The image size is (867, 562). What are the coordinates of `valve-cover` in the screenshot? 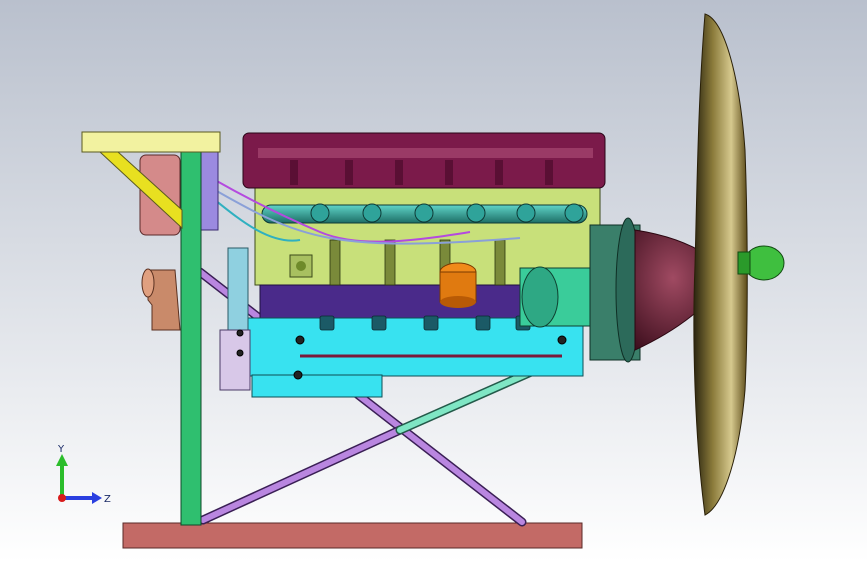 It's located at (424, 160).